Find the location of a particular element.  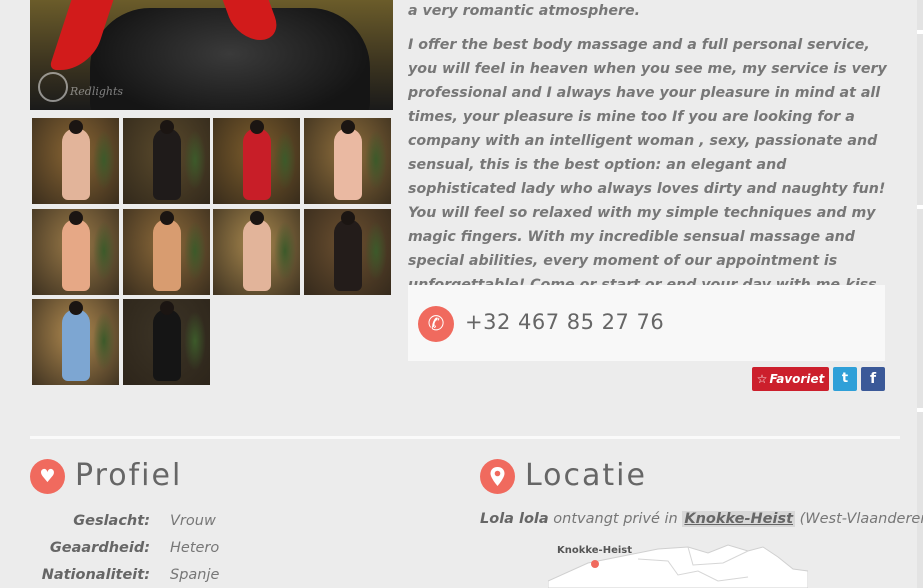

facebook-share-button: f is located at coordinates (873, 379).